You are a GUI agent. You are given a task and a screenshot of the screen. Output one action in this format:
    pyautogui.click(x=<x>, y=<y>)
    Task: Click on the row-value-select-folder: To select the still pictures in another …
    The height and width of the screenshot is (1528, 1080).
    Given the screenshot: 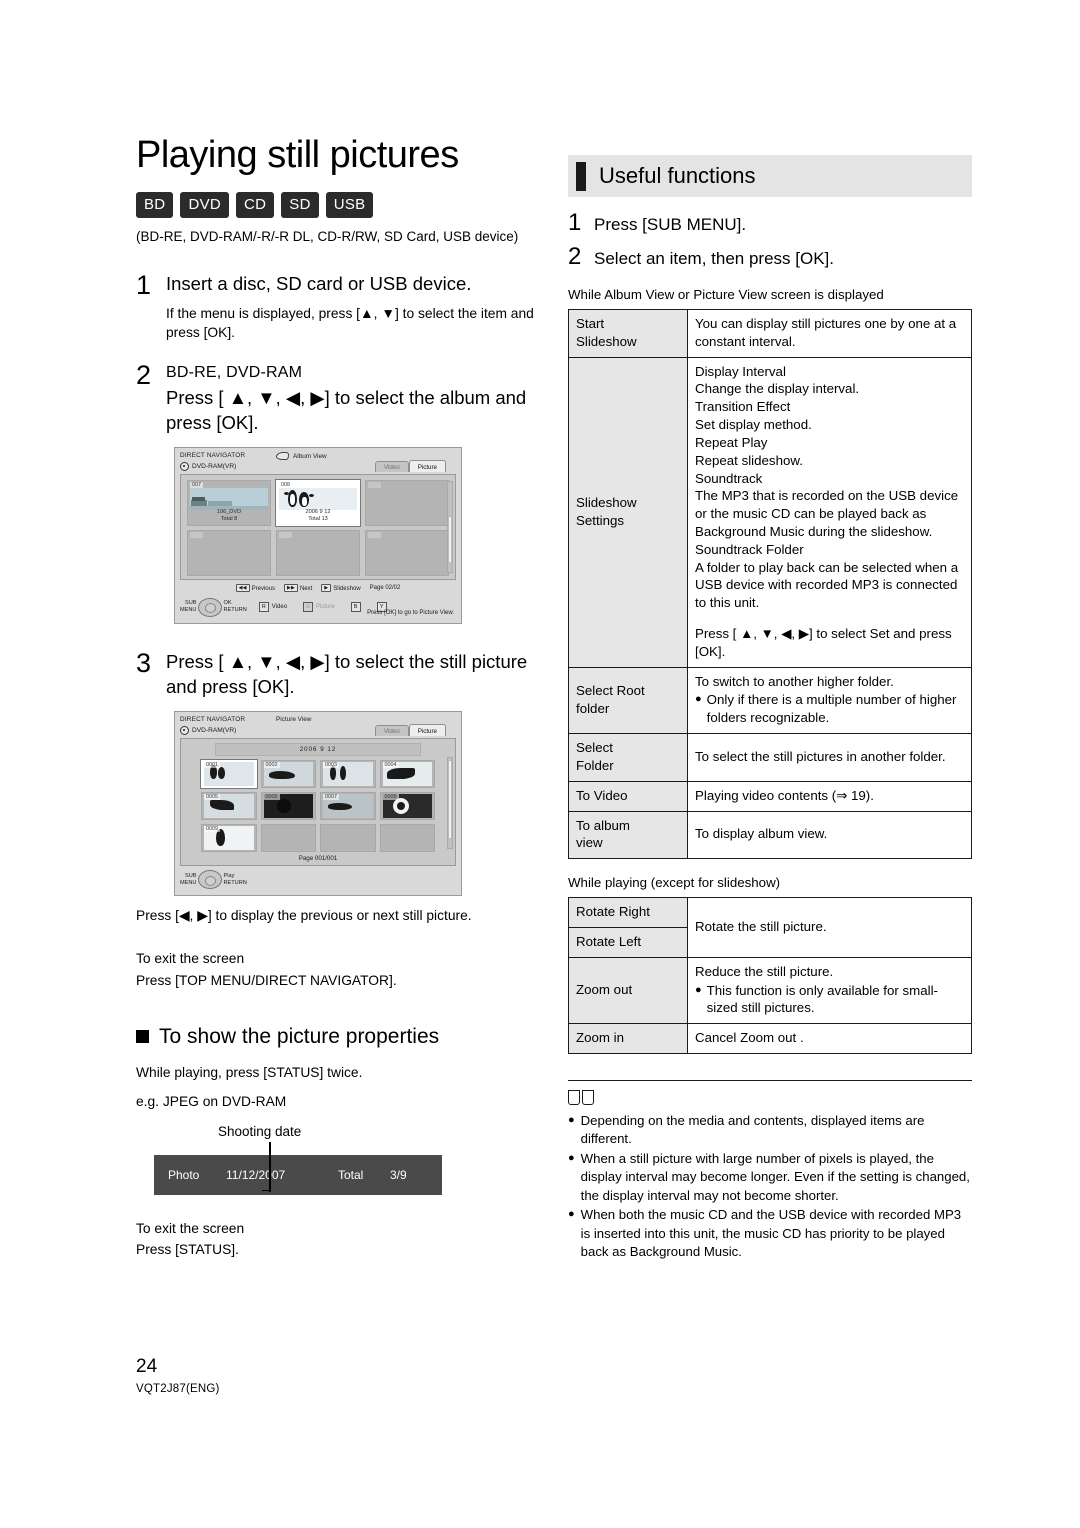 What is the action you would take?
    pyautogui.click(x=829, y=757)
    